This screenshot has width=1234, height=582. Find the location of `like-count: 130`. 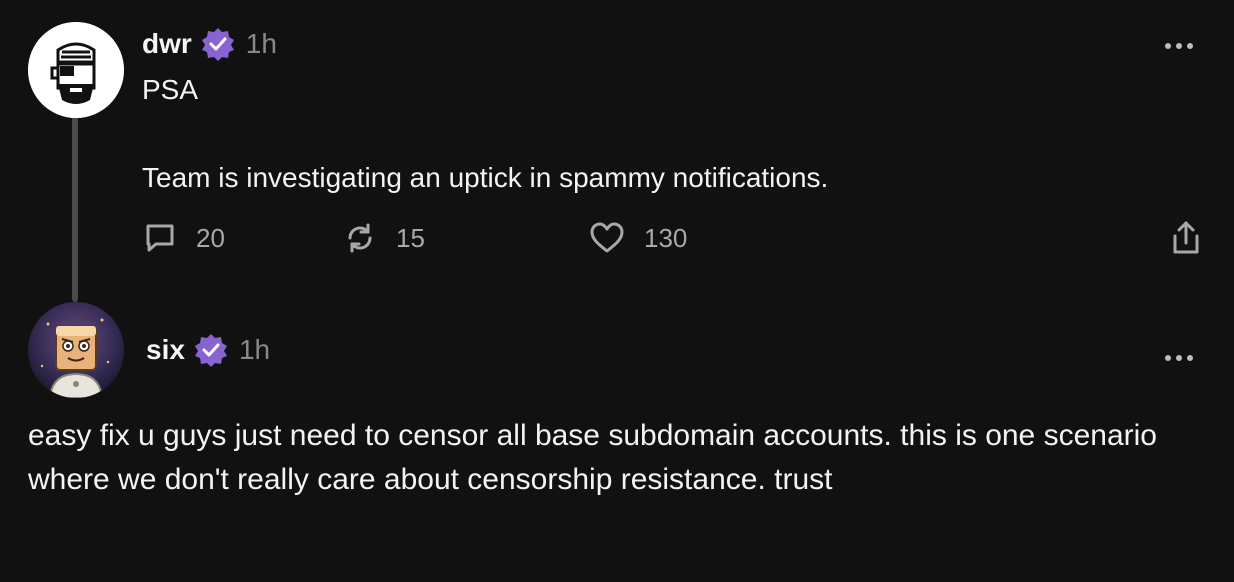

like-count: 130 is located at coordinates (666, 237).